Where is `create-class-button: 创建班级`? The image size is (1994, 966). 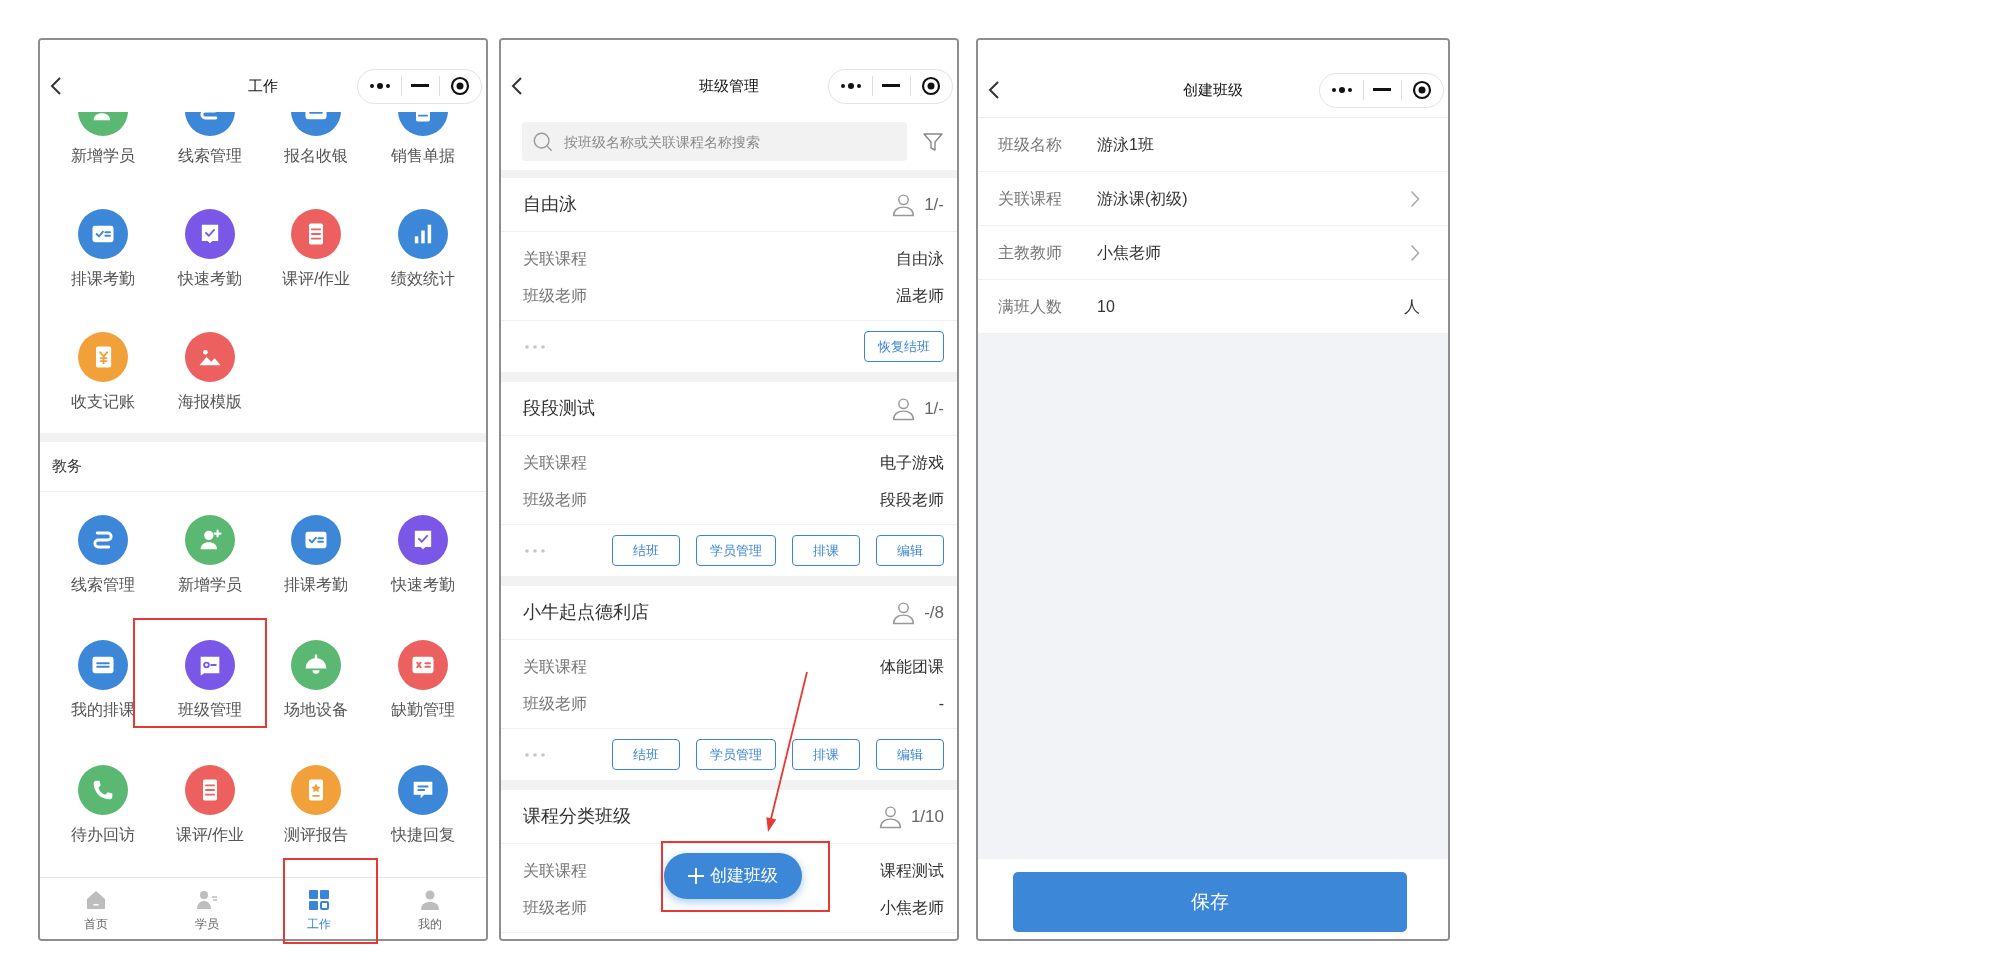 create-class-button: 创建班级 is located at coordinates (733, 876).